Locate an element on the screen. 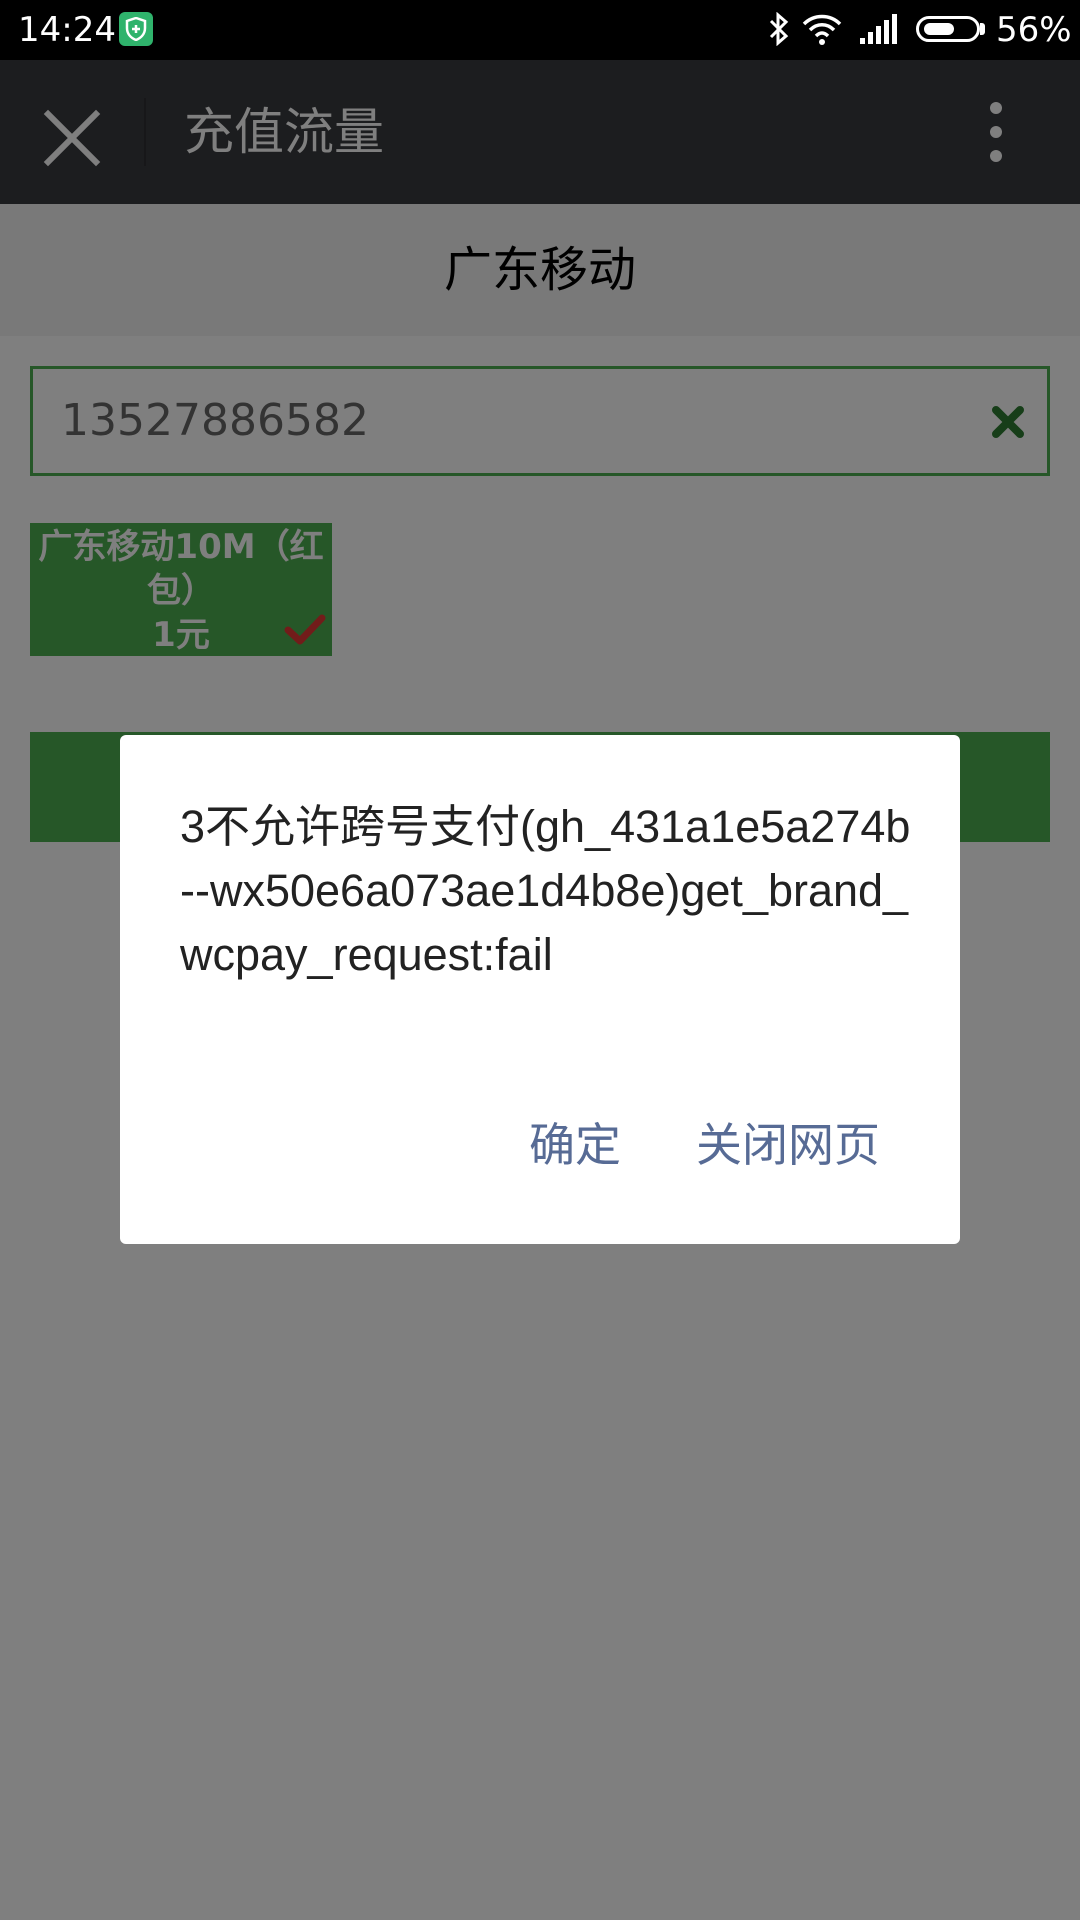 The image size is (1080, 1920). battery-icon is located at coordinates (948, 29).